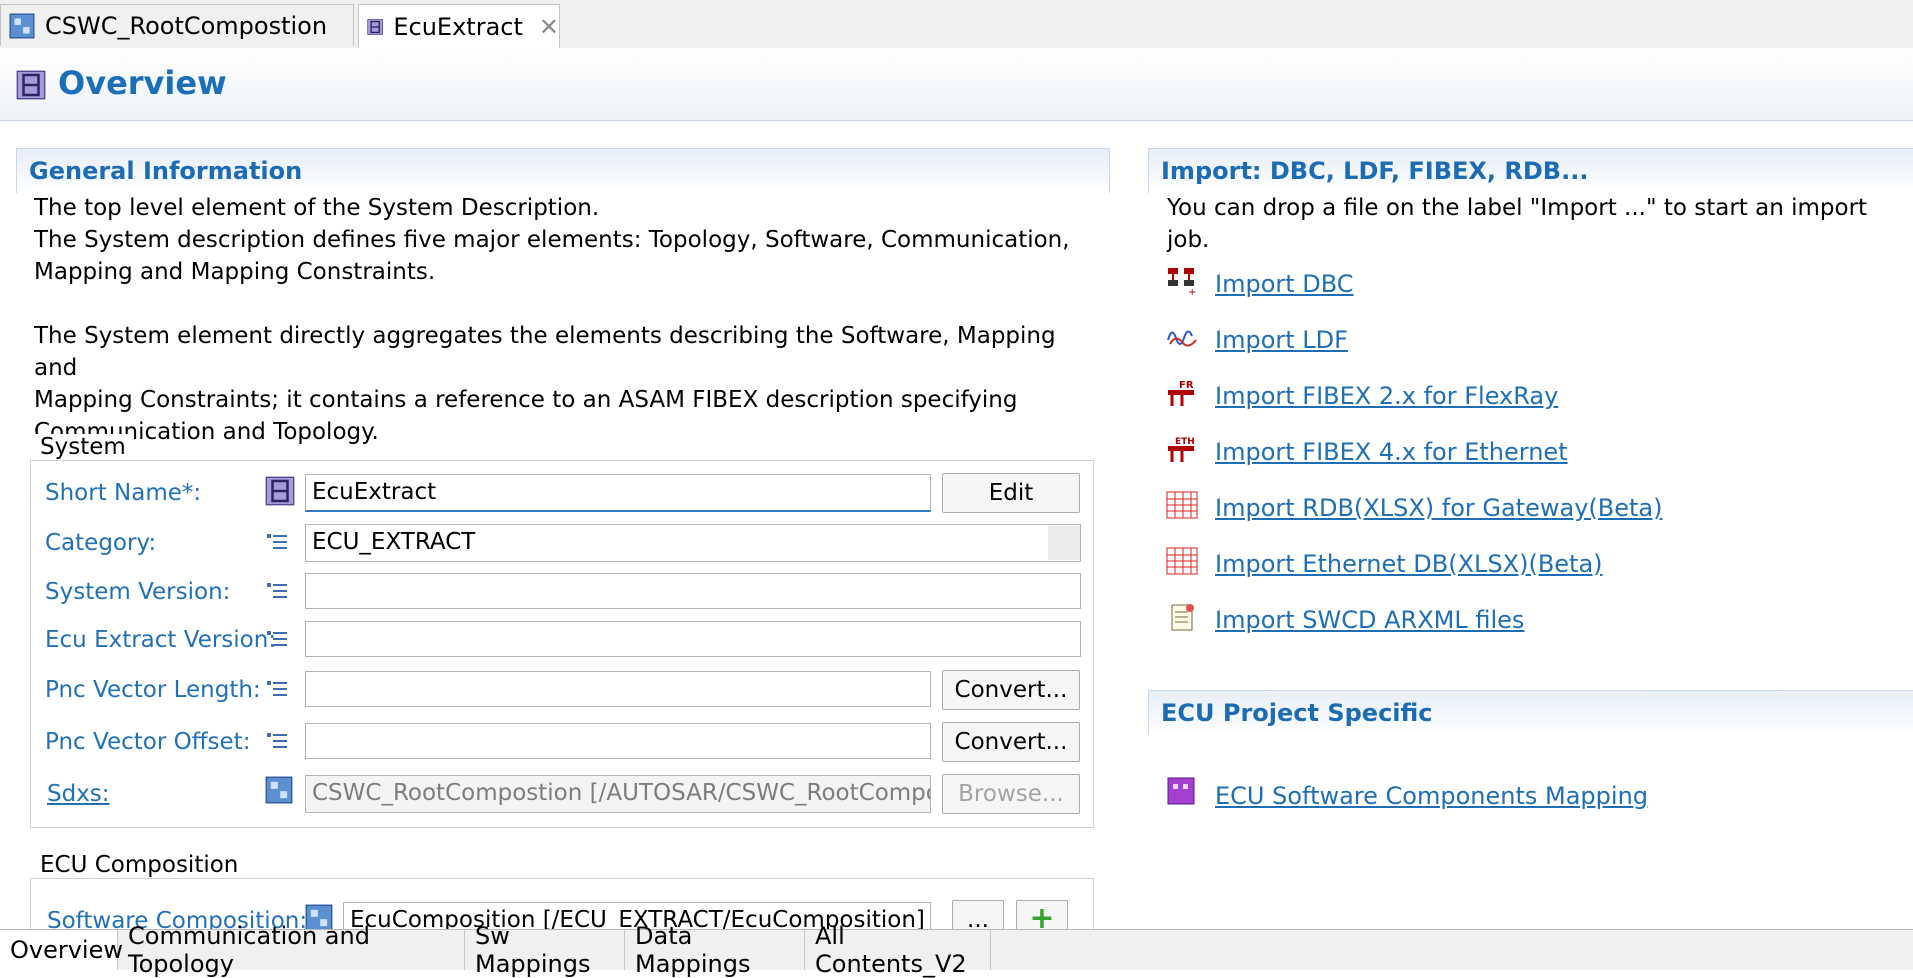  Describe the element at coordinates (1281, 340) in the screenshot. I see `import-ldf-link: Import LDF` at that location.